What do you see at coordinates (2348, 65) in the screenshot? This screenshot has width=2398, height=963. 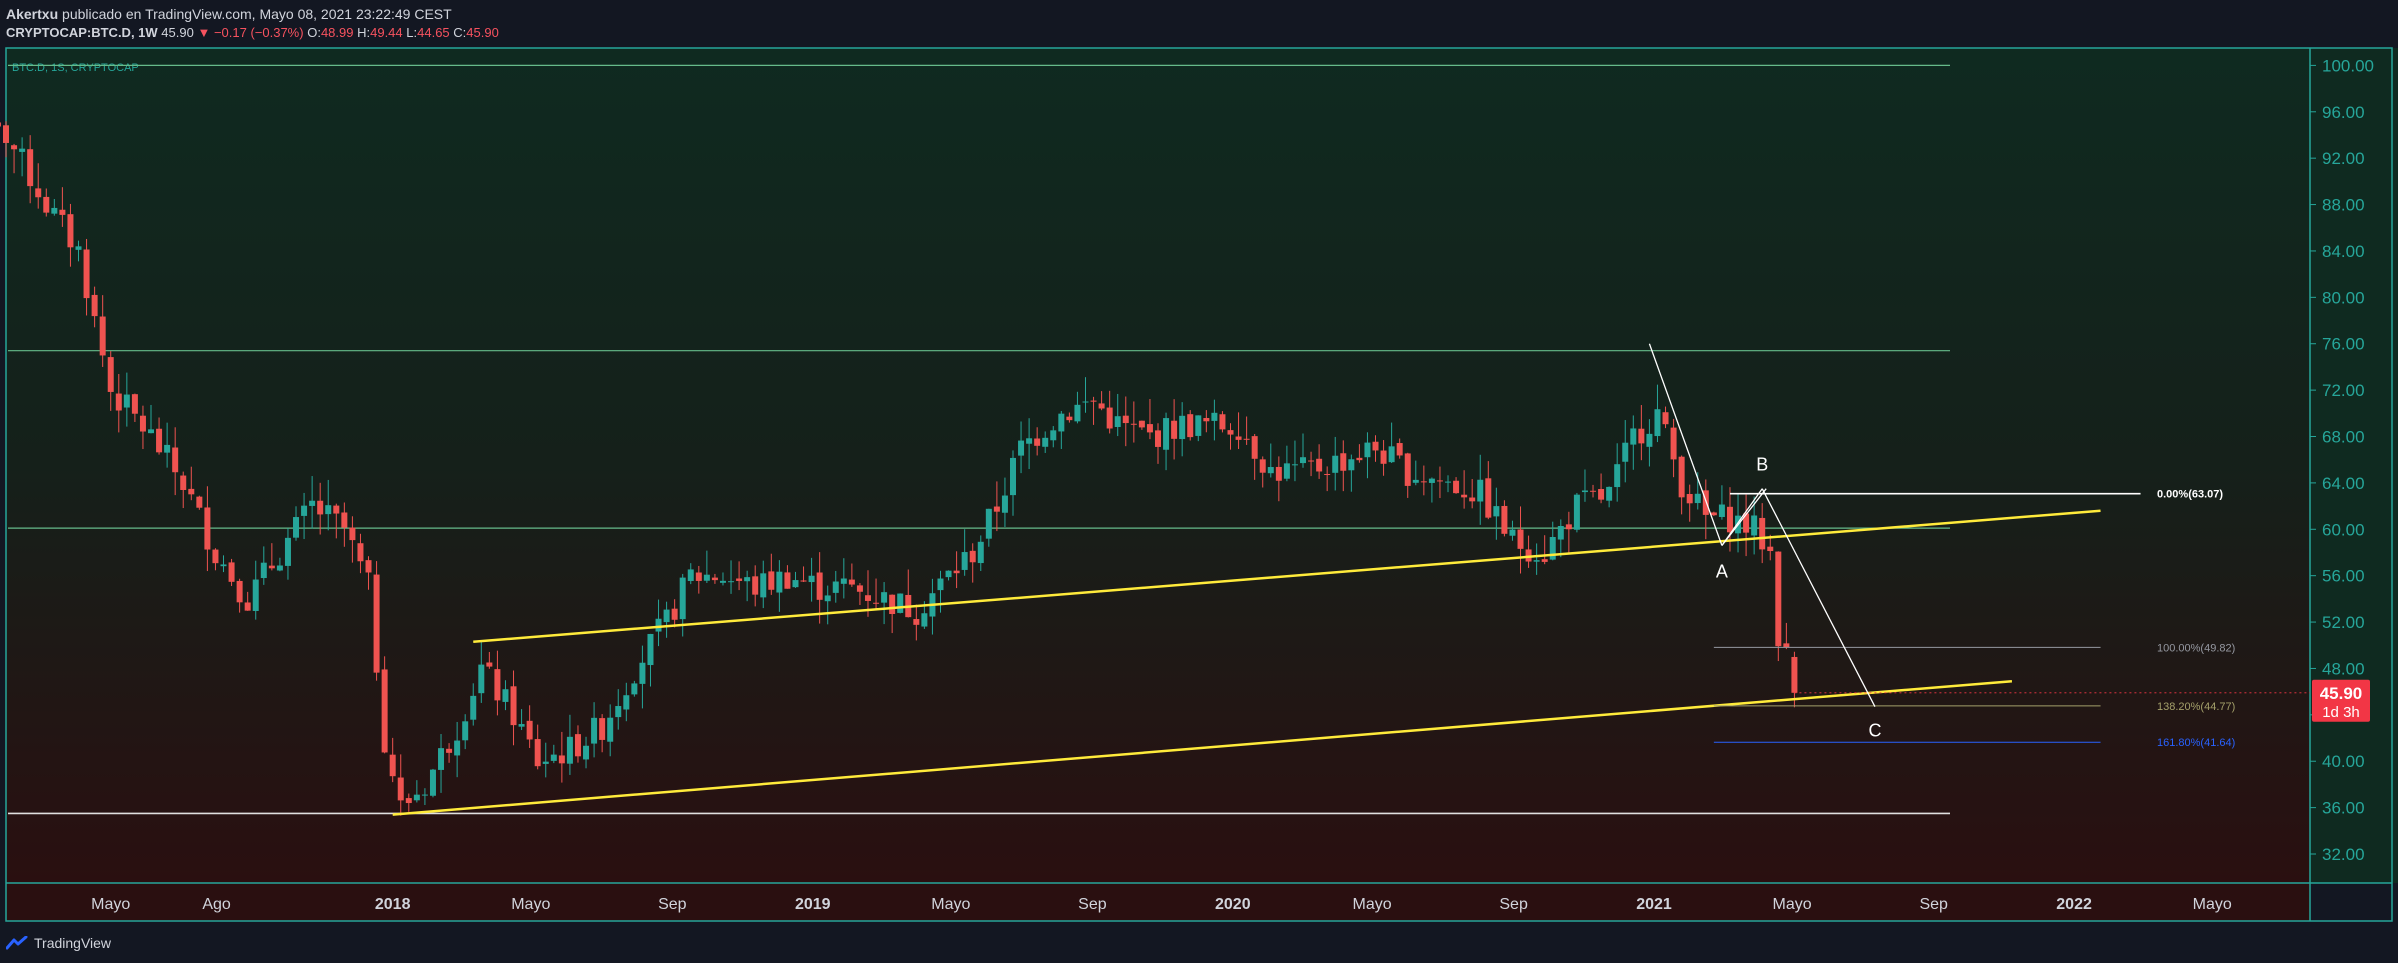 I see `price-tick-label: 100.00` at bounding box center [2348, 65].